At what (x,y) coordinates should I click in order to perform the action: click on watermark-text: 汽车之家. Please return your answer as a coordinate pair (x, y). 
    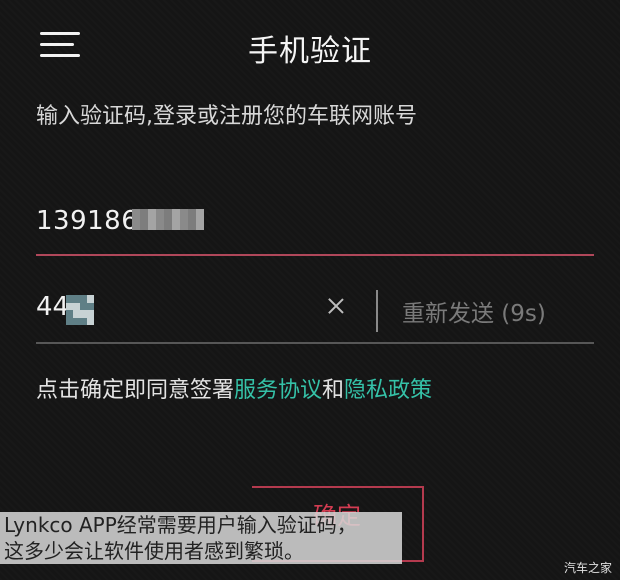
    Looking at the image, I should click on (587, 568).